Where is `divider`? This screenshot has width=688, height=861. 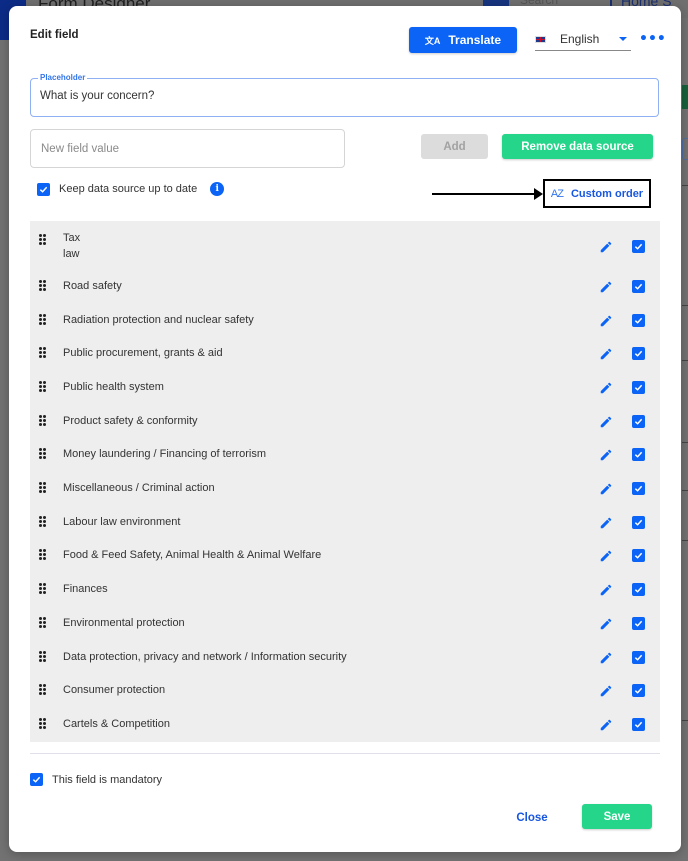 divider is located at coordinates (345, 753).